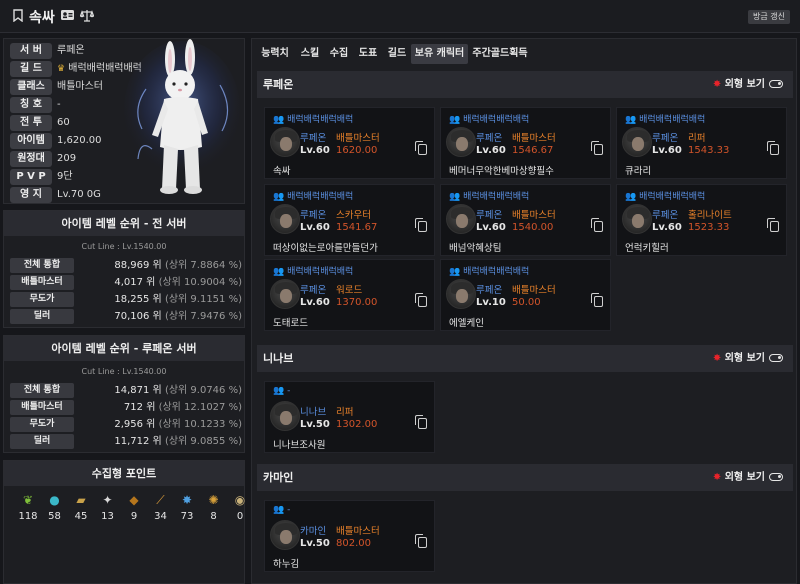 The width and height of the screenshot is (800, 584). I want to click on character-class: 홀리나이트, so click(710, 215).